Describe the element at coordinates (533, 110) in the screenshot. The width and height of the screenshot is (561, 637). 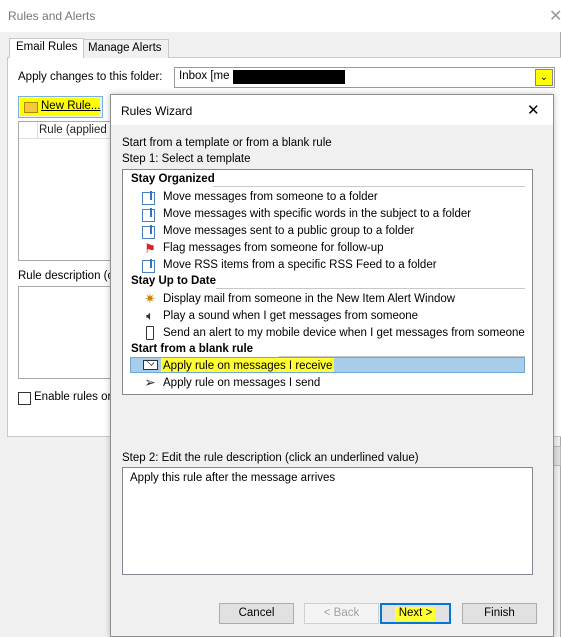
I see `rules-wizard-close-icon: ✕` at that location.